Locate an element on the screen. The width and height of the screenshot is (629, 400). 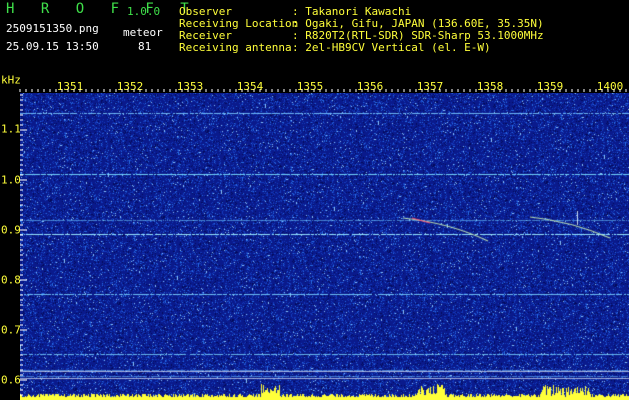
time-tick-label: 1358 is located at coordinates (490, 86).